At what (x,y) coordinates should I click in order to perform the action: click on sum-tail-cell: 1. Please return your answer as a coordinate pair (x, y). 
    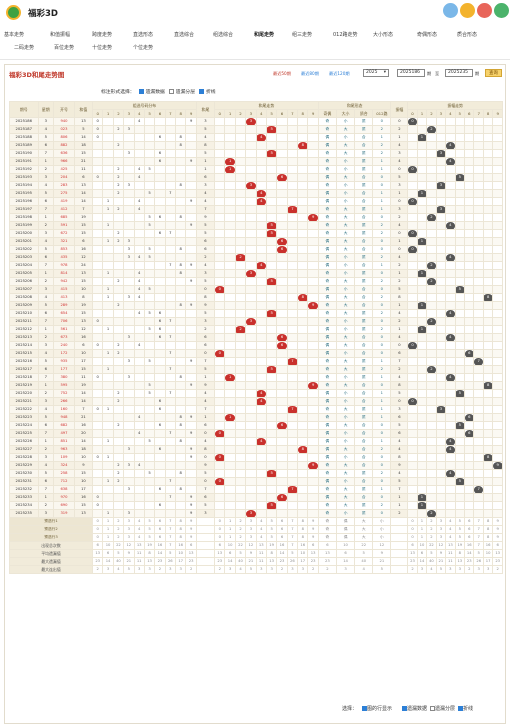
    Looking at the image, I should click on (205, 417).